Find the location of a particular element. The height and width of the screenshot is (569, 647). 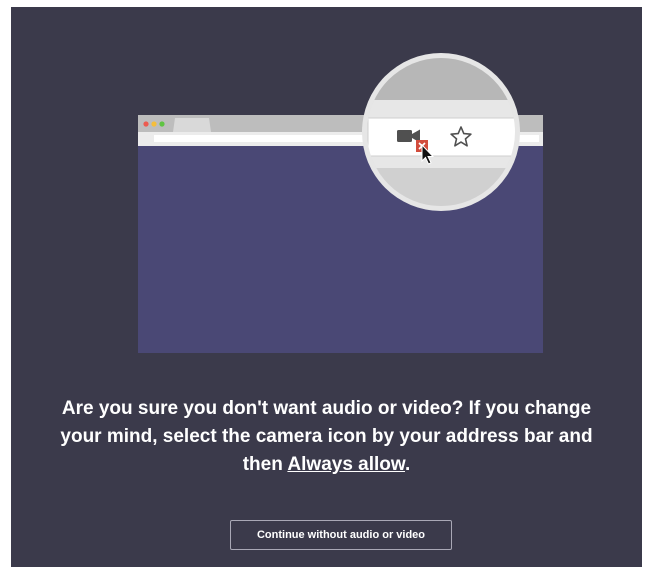

window-maximize-dot is located at coordinates (162, 124).